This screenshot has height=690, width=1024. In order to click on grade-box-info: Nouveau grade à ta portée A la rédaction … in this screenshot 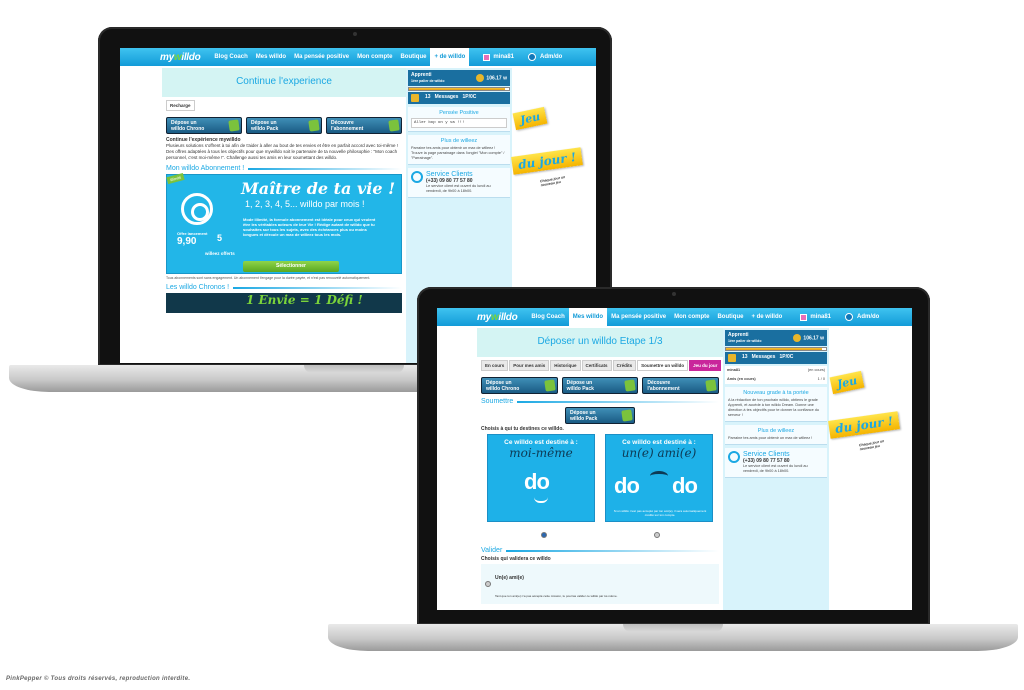, I will do `click(776, 404)`.